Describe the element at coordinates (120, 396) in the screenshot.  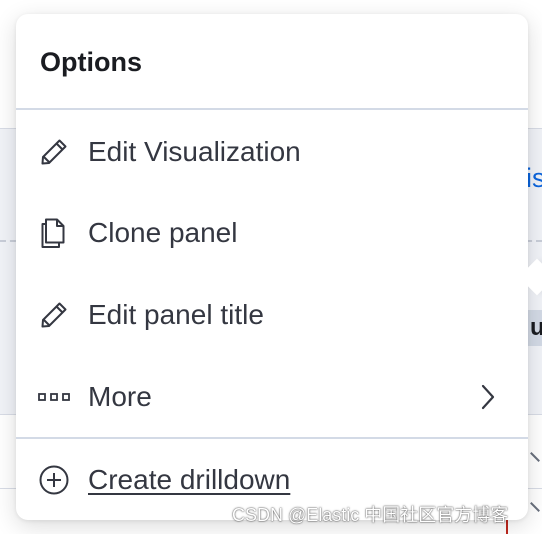
I see `menu-item-label: More` at that location.